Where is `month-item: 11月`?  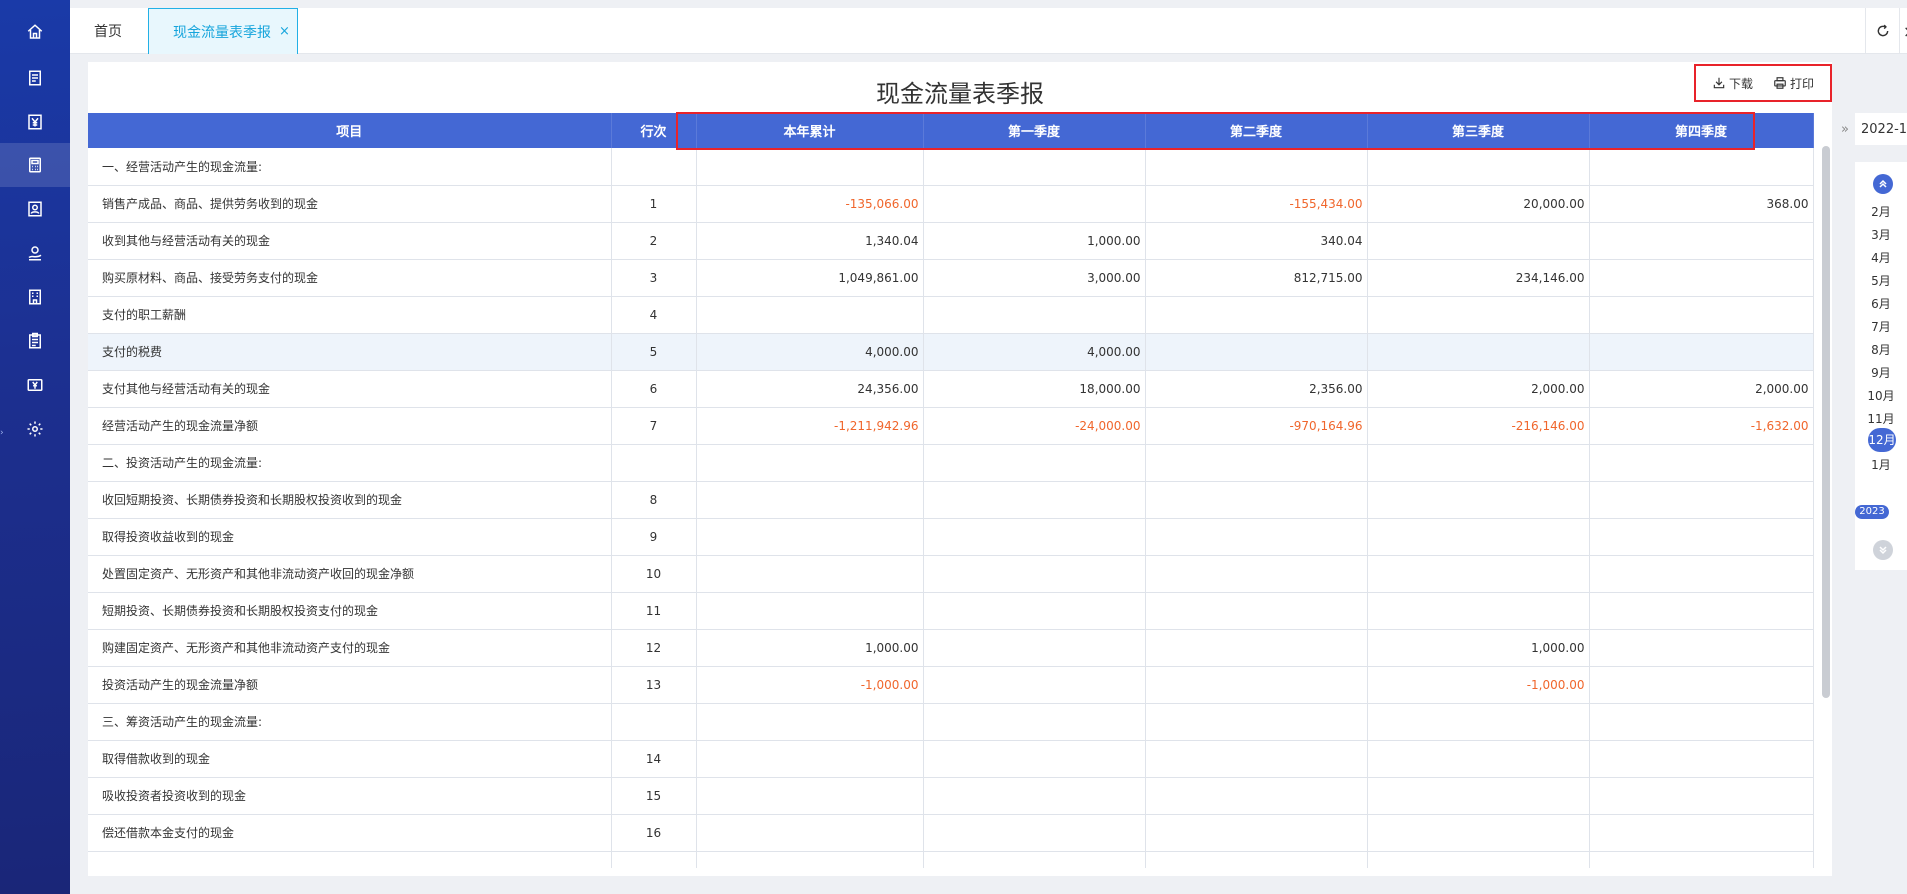
month-item: 11月 is located at coordinates (1881, 418).